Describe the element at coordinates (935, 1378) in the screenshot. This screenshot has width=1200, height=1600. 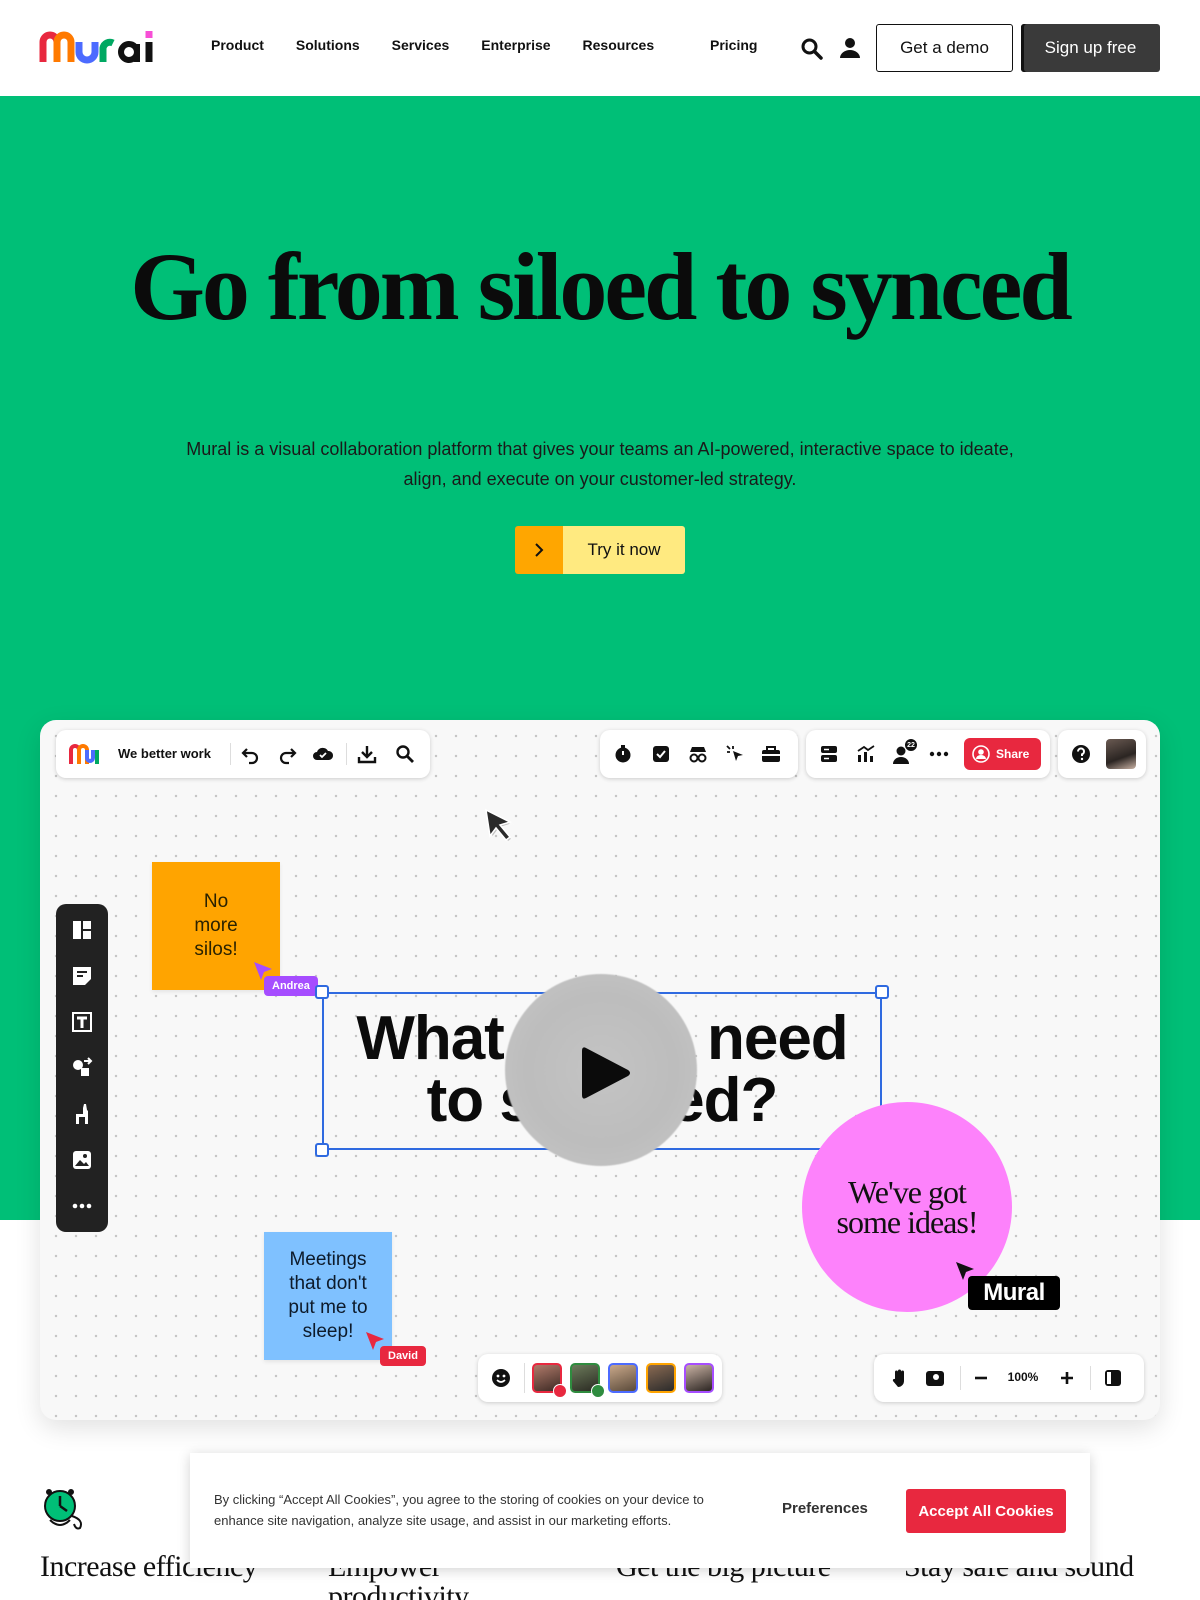
I see `map-icon` at that location.